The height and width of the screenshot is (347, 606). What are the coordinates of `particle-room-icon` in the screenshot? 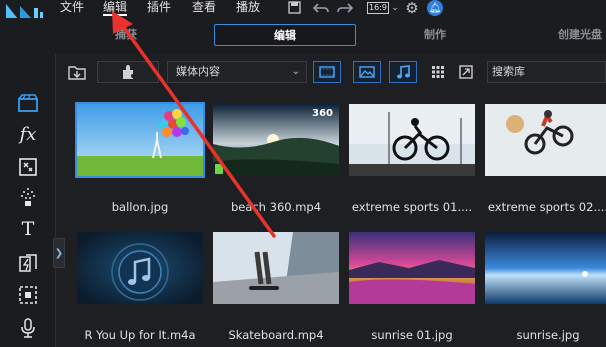 It's located at (28, 197).